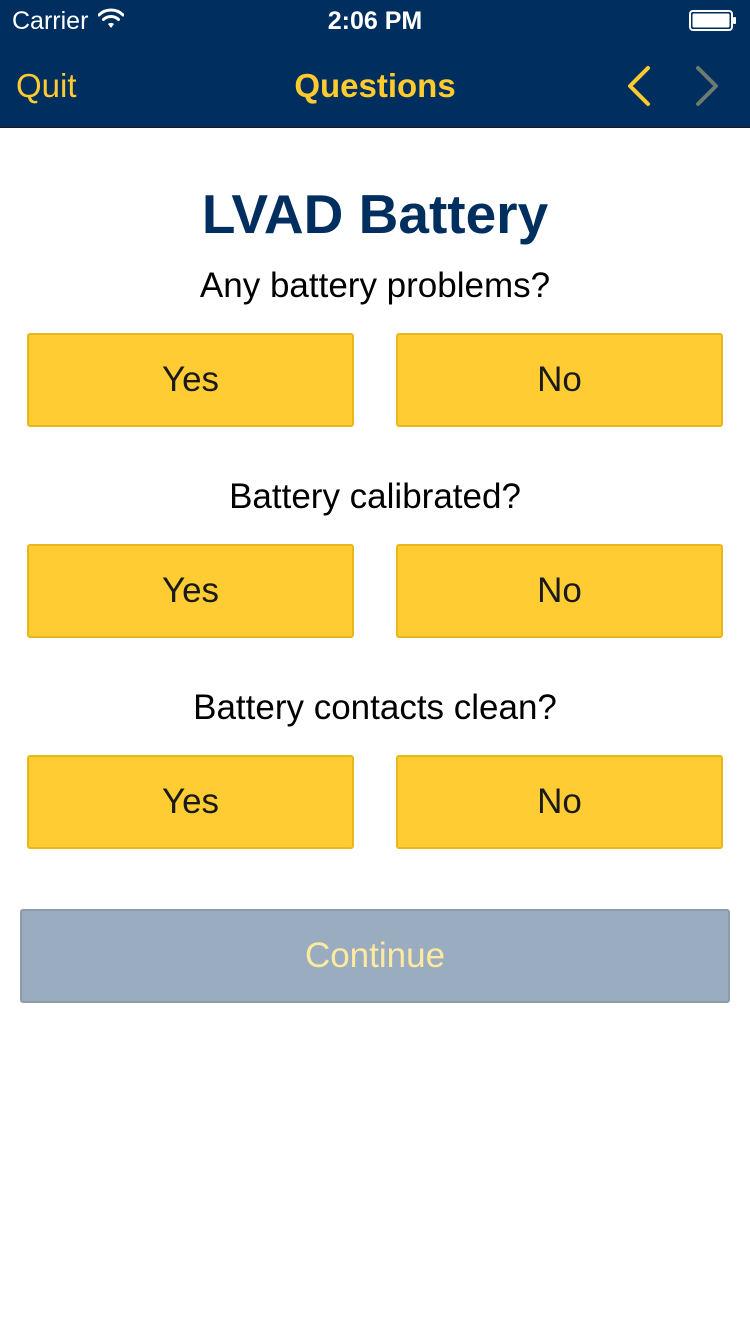  I want to click on page-title: LVAD Battery, so click(375, 214).